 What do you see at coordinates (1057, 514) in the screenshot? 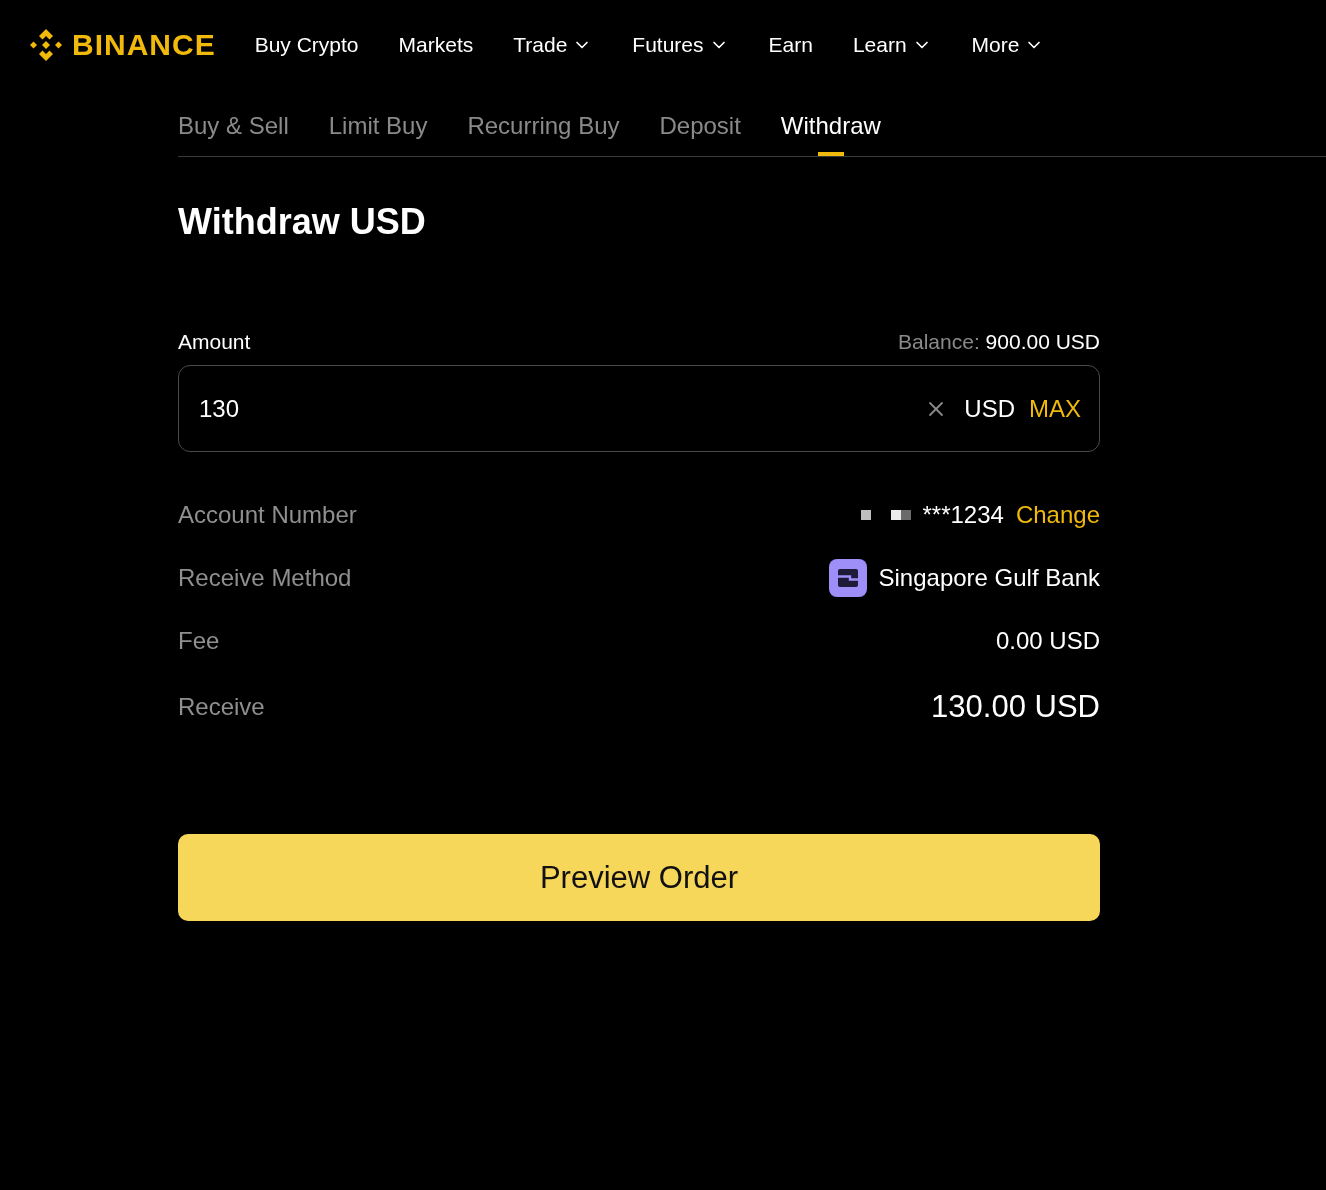
I see `change-link: Change` at bounding box center [1057, 514].